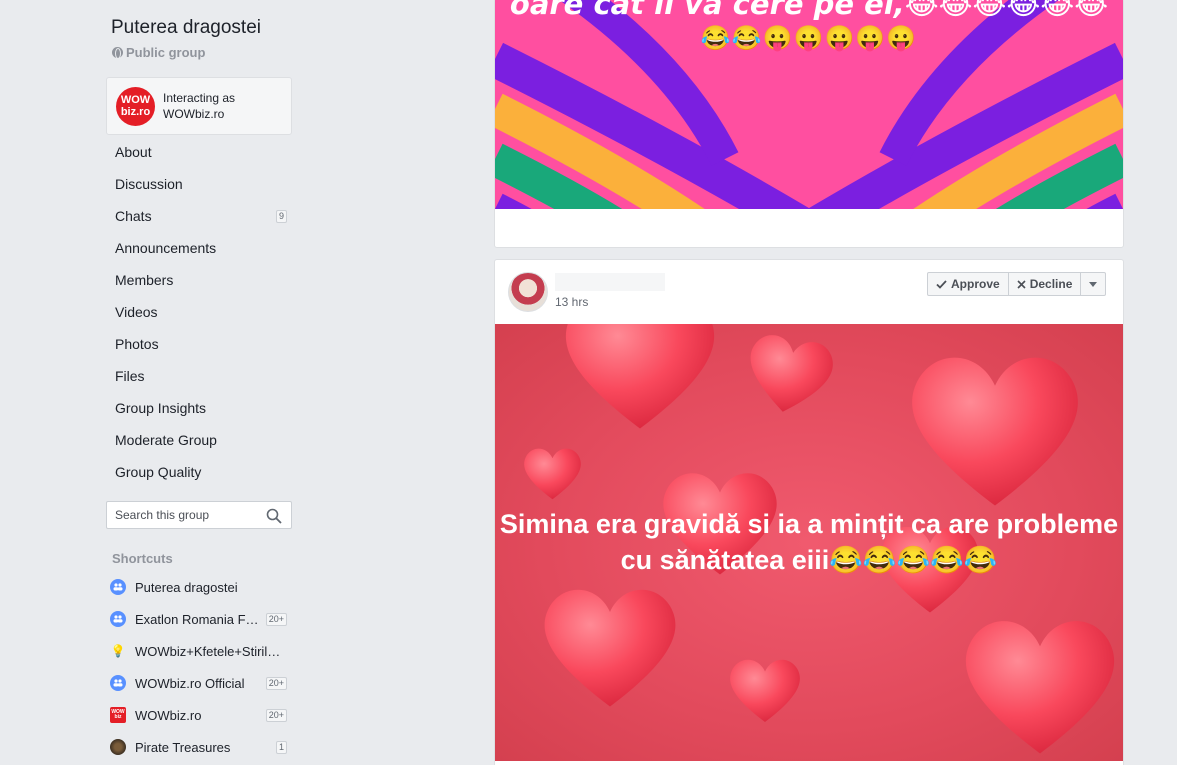 This screenshot has width=1177, height=765. What do you see at coordinates (941, 284) in the screenshot?
I see `checkmark-icon` at bounding box center [941, 284].